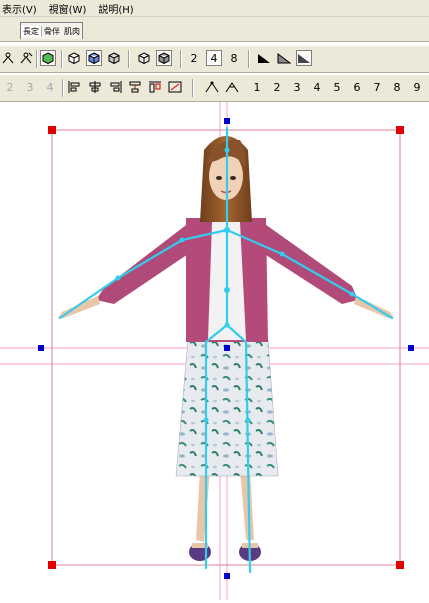  What do you see at coordinates (41, 348) in the screenshot?
I see `handle-left` at bounding box center [41, 348].